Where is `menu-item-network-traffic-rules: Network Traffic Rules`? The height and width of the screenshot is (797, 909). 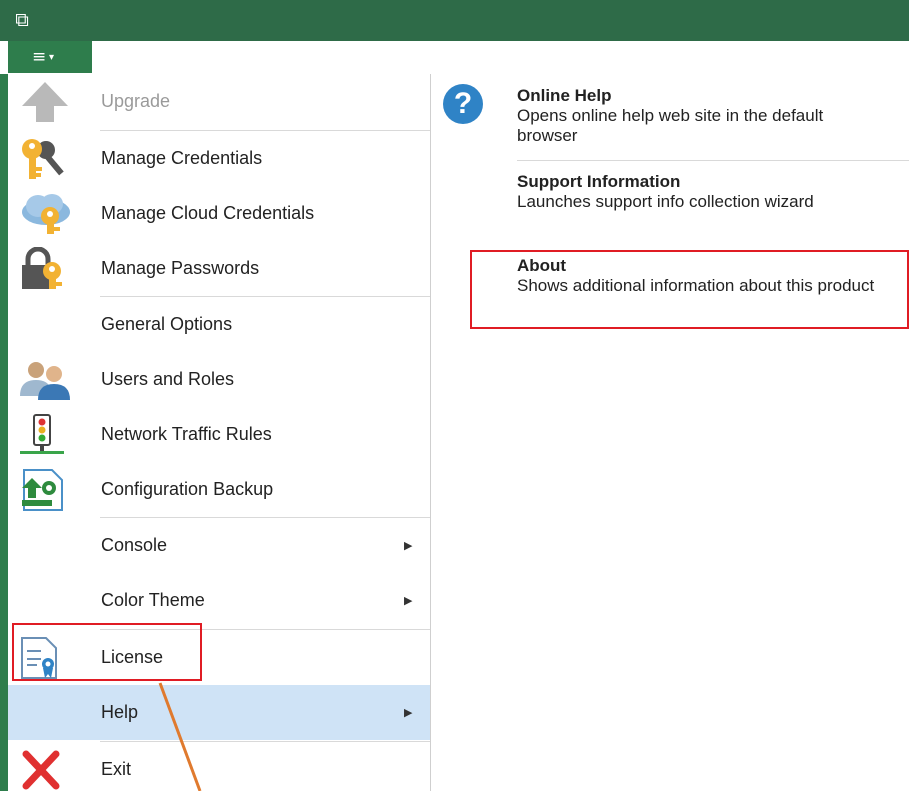 menu-item-network-traffic-rules: Network Traffic Rules is located at coordinates (219, 434).